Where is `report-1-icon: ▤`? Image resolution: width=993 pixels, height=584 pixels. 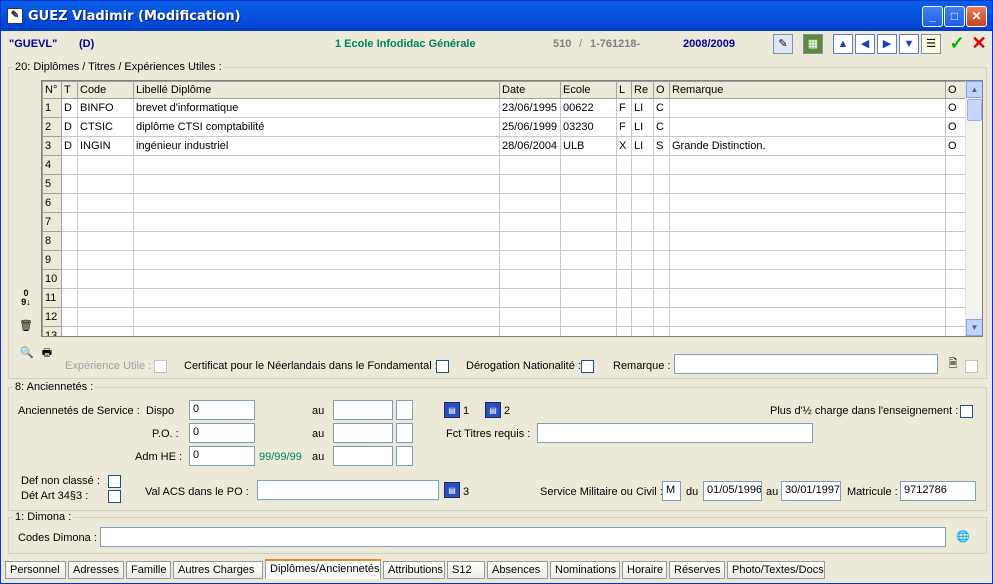 report-1-icon: ▤ is located at coordinates (452, 410).